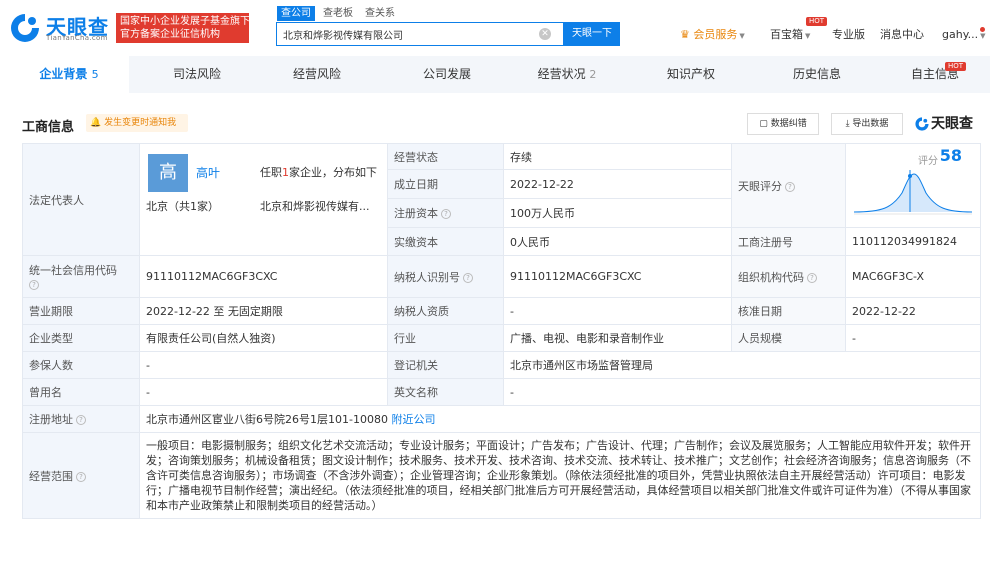 The height and width of the screenshot is (570, 1000). Describe the element at coordinates (847, 124) in the screenshot. I see `download-icon: ⤓` at that location.